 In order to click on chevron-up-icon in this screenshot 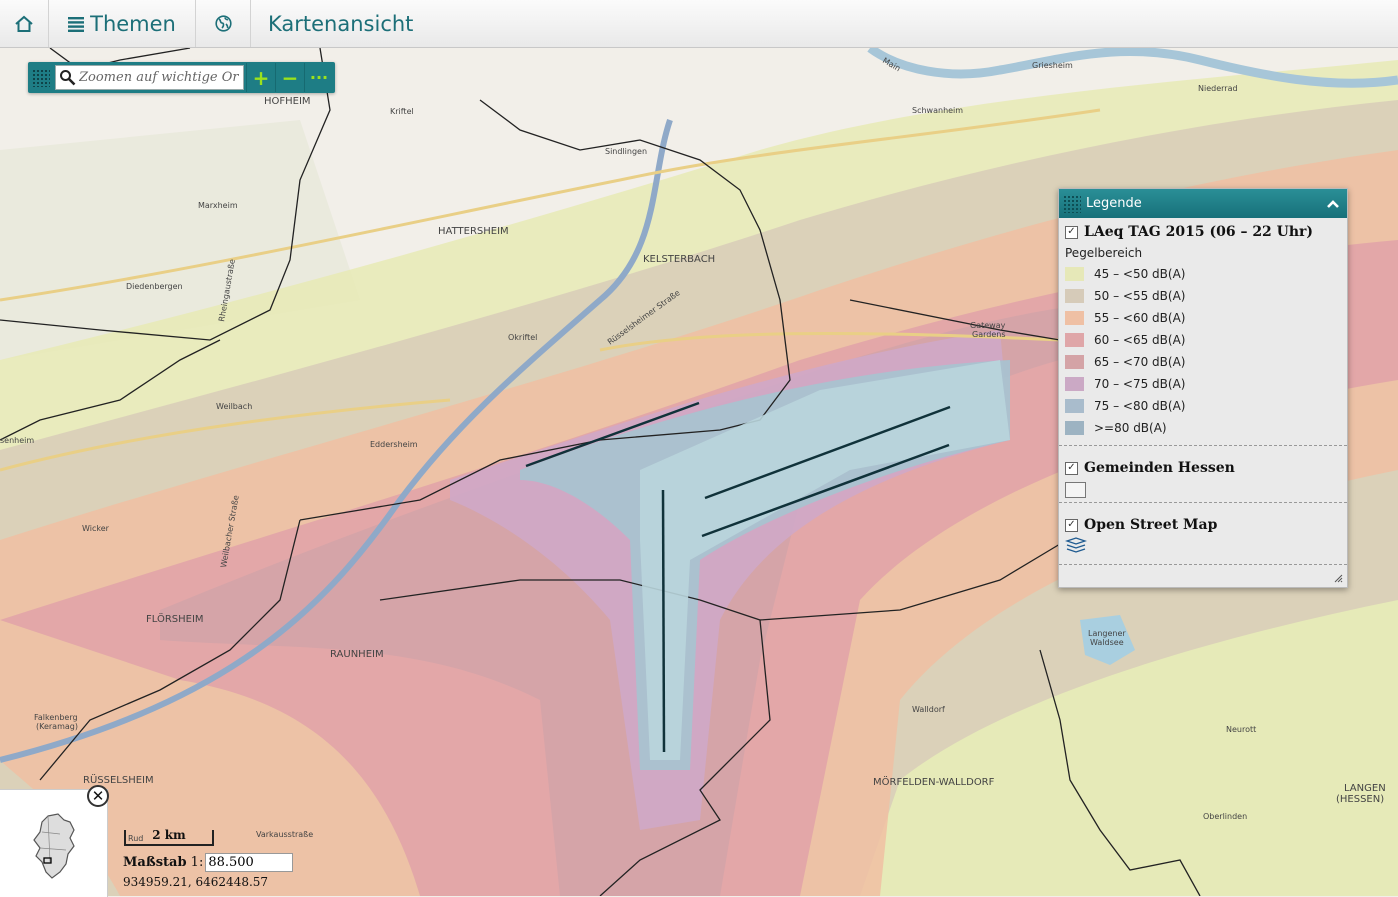, I will do `click(1333, 204)`.